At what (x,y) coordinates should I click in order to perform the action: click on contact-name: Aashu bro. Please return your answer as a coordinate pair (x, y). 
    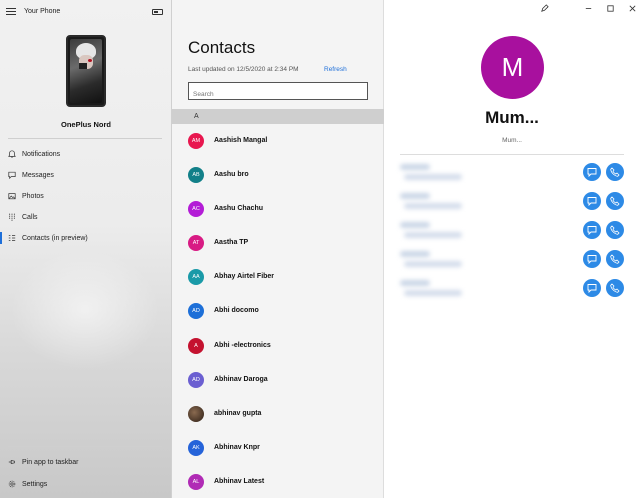
    Looking at the image, I should click on (231, 174).